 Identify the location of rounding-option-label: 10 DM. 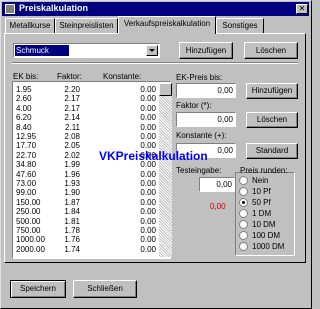
(264, 224).